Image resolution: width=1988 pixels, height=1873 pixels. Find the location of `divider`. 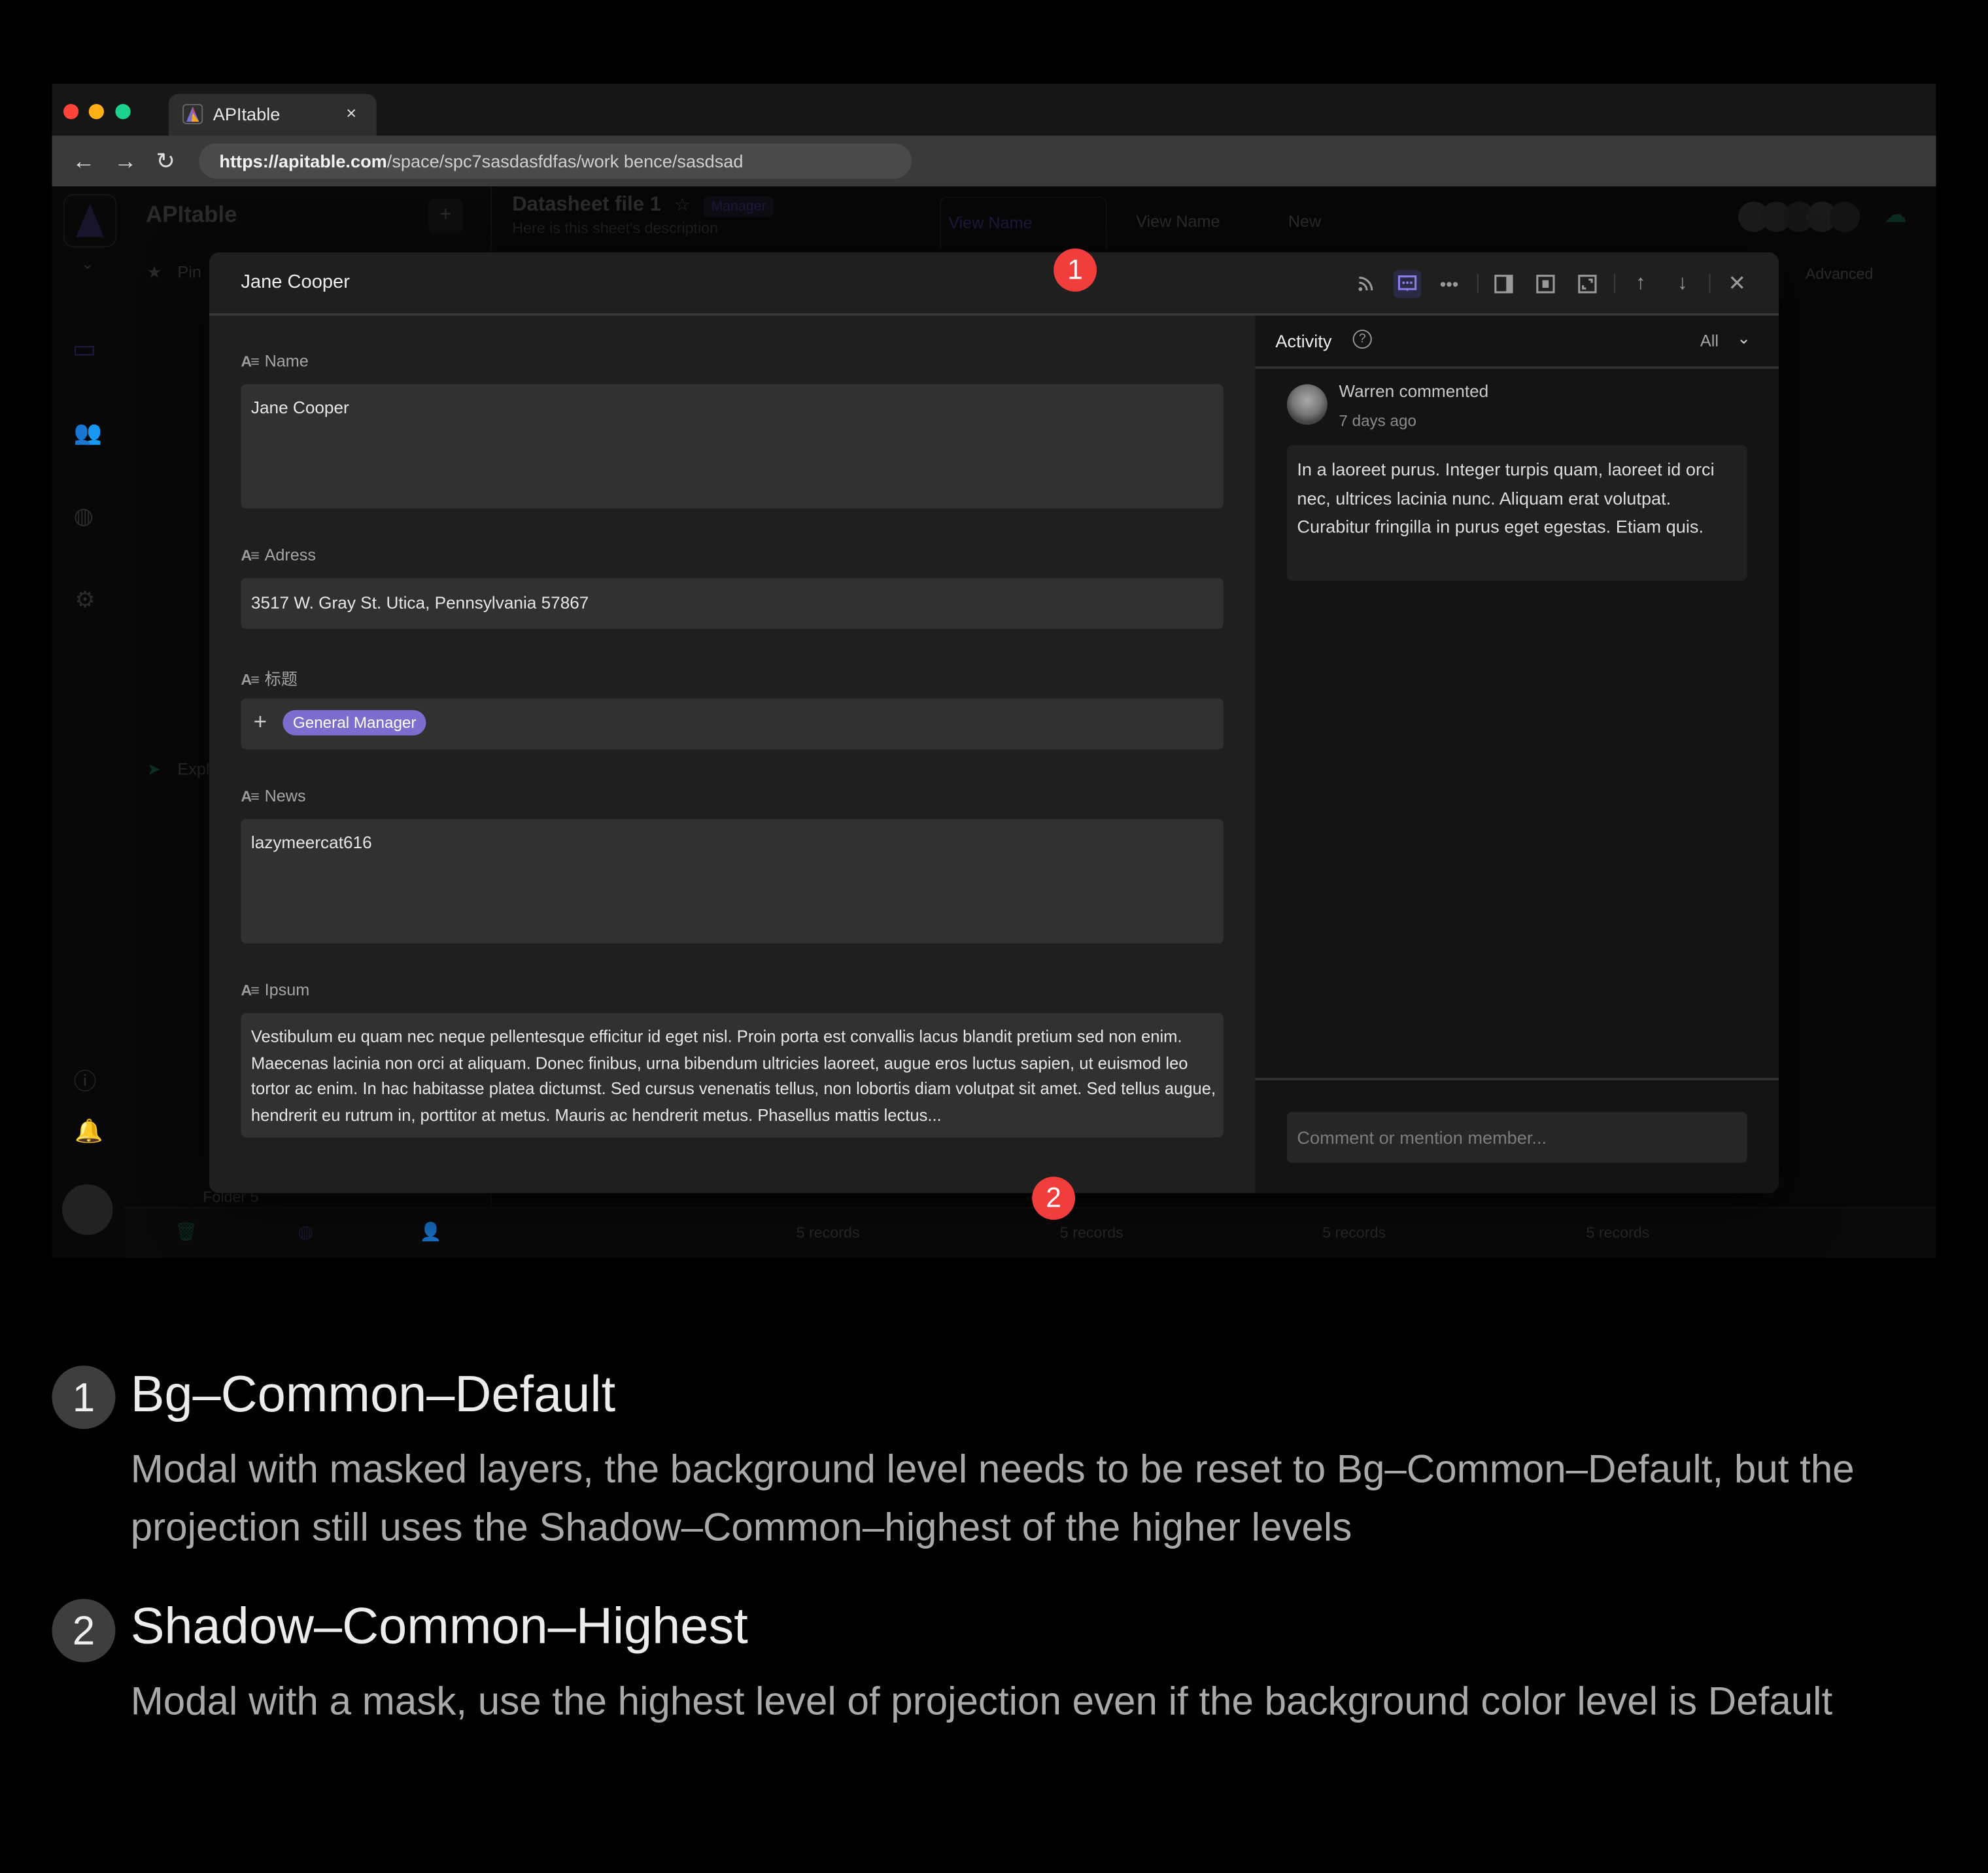

divider is located at coordinates (1710, 283).